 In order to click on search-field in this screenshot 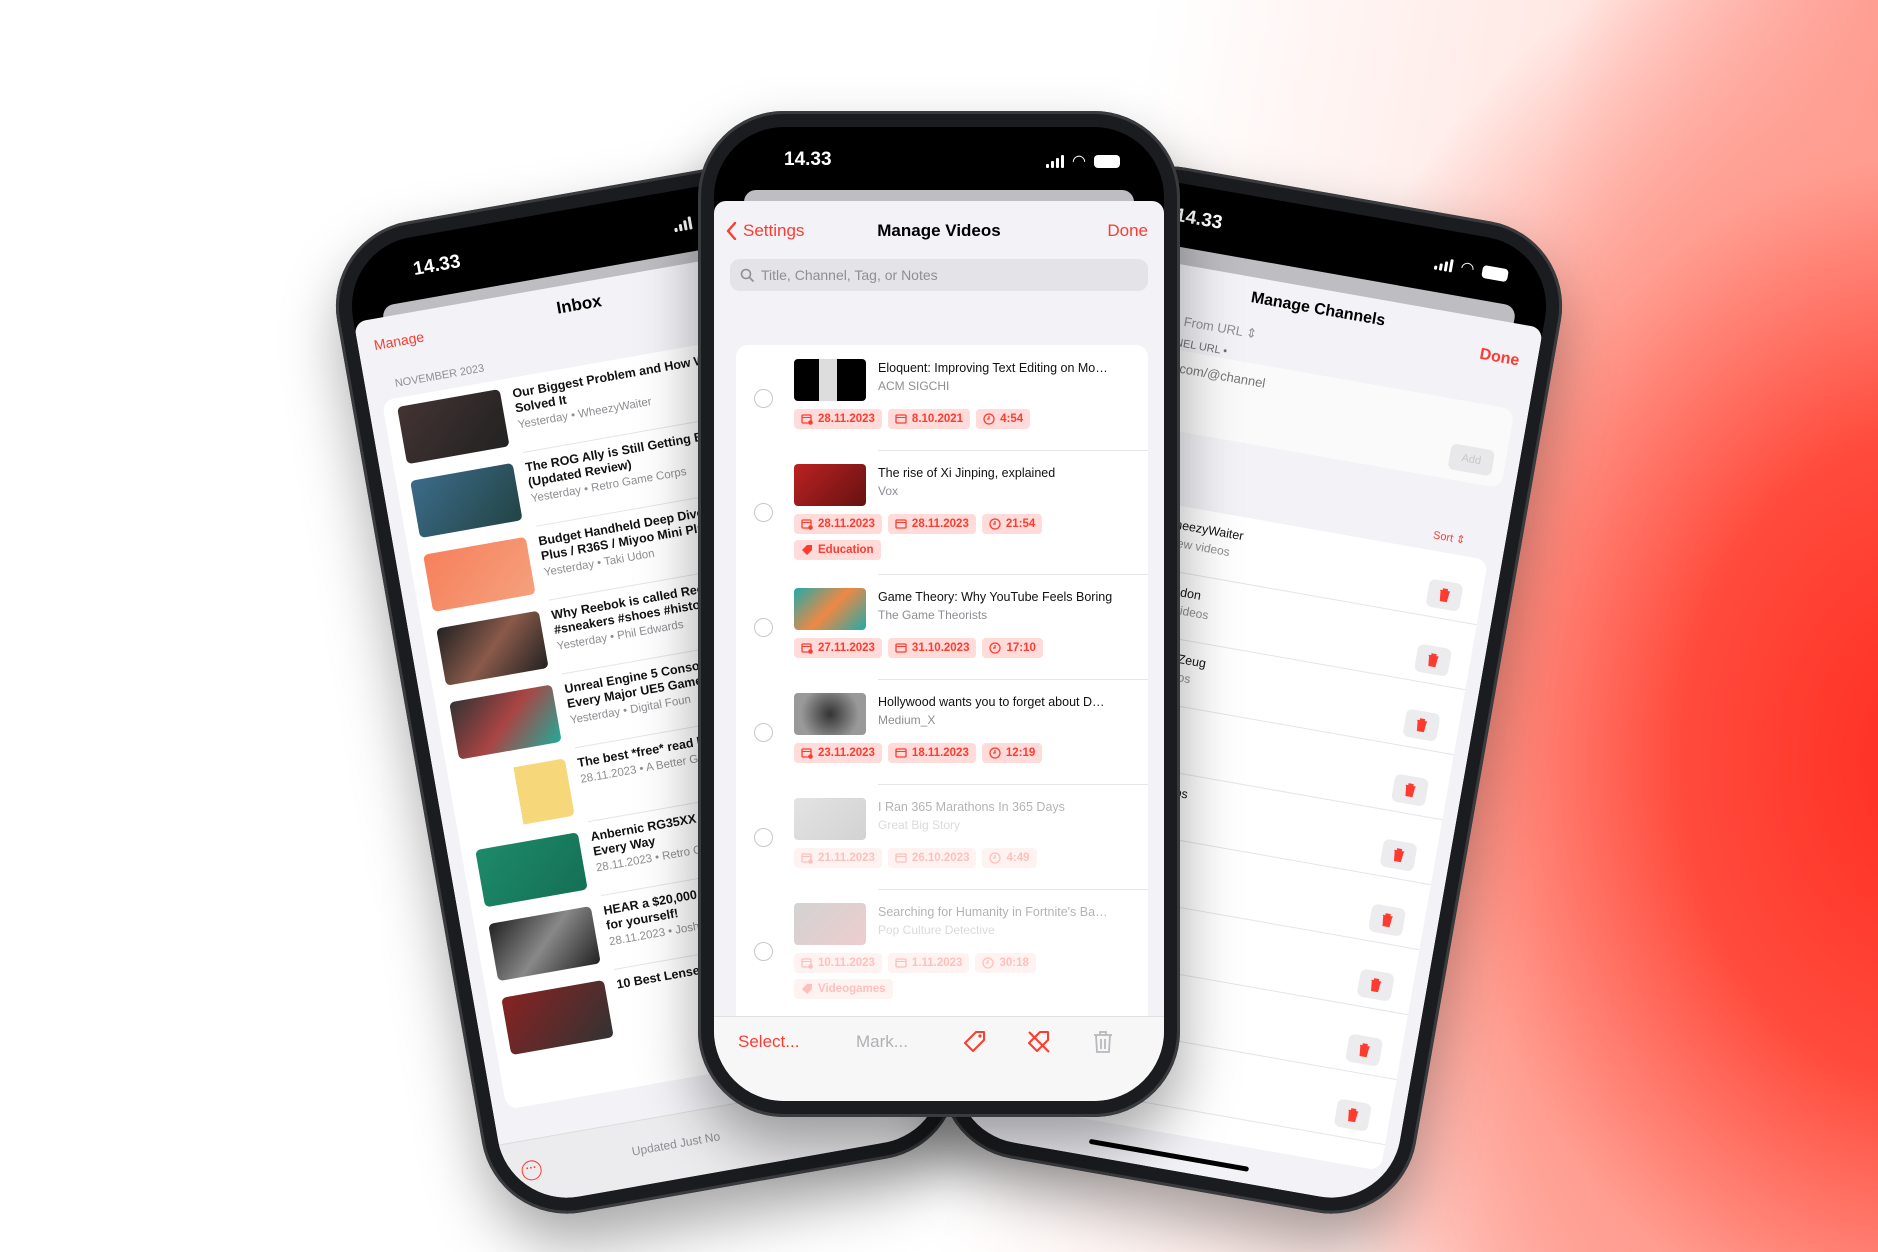, I will do `click(939, 275)`.